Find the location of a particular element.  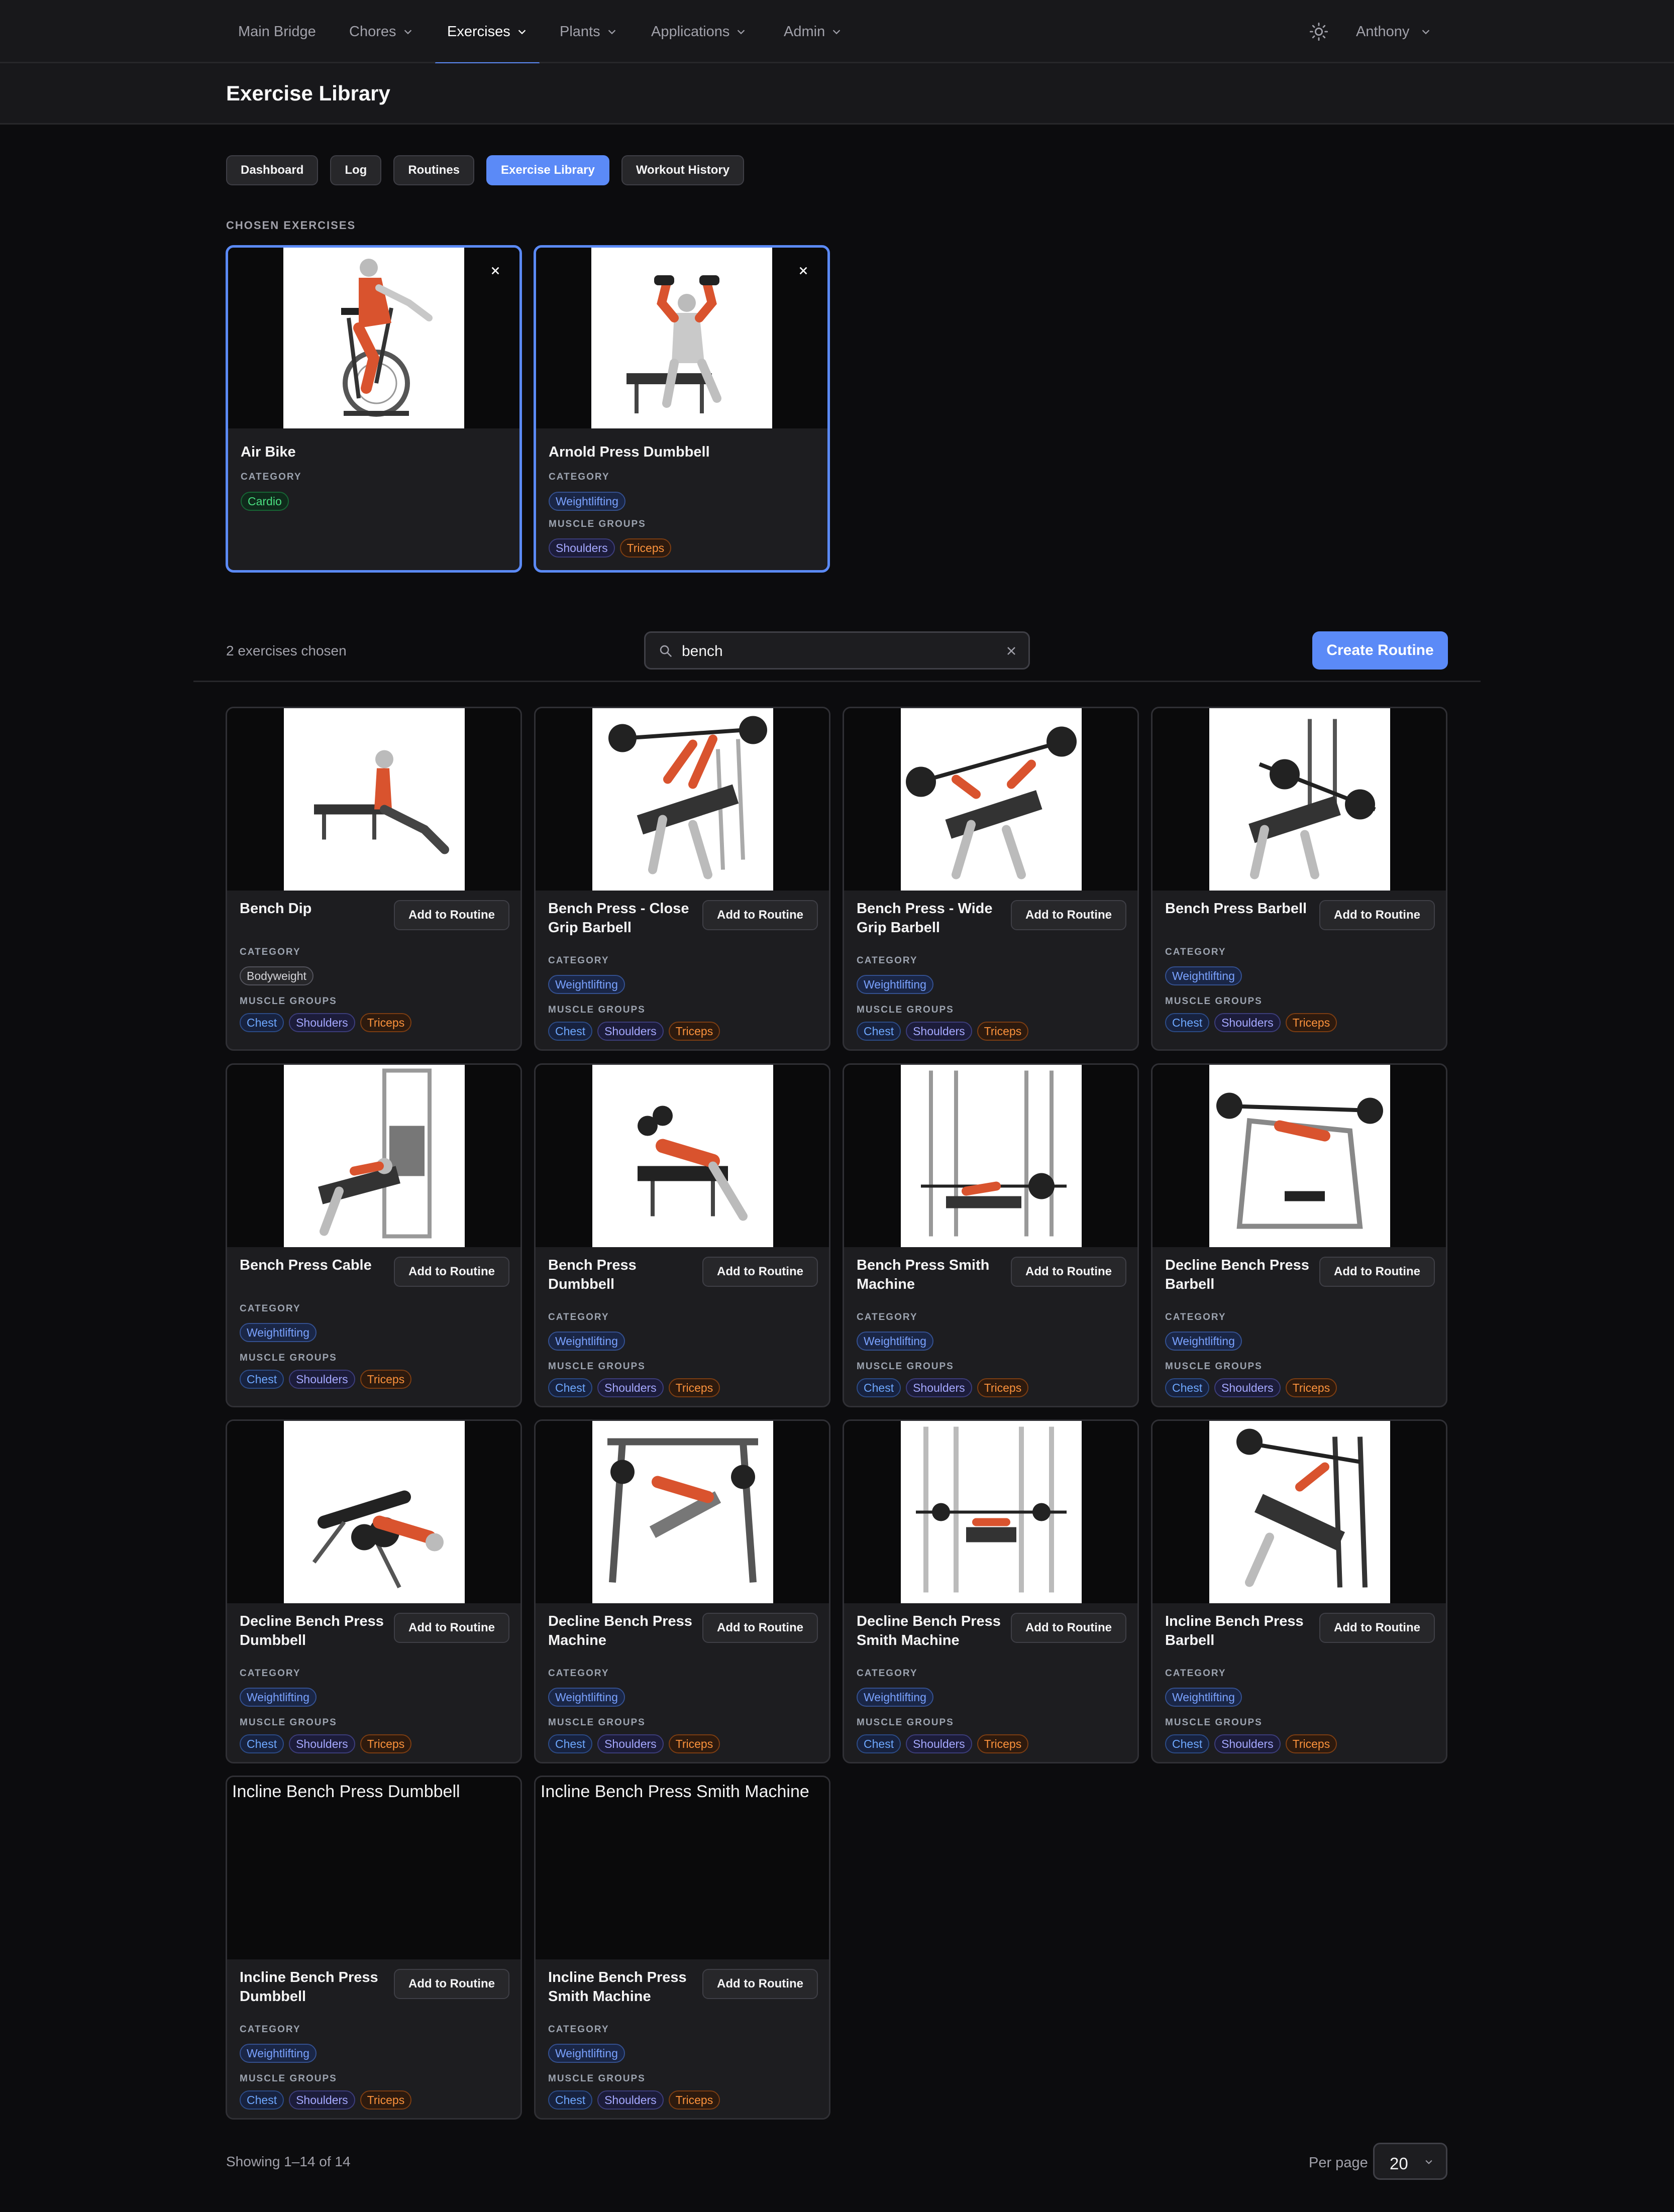

exercise-name: Decline Bench Press Machine is located at coordinates (620, 1630).